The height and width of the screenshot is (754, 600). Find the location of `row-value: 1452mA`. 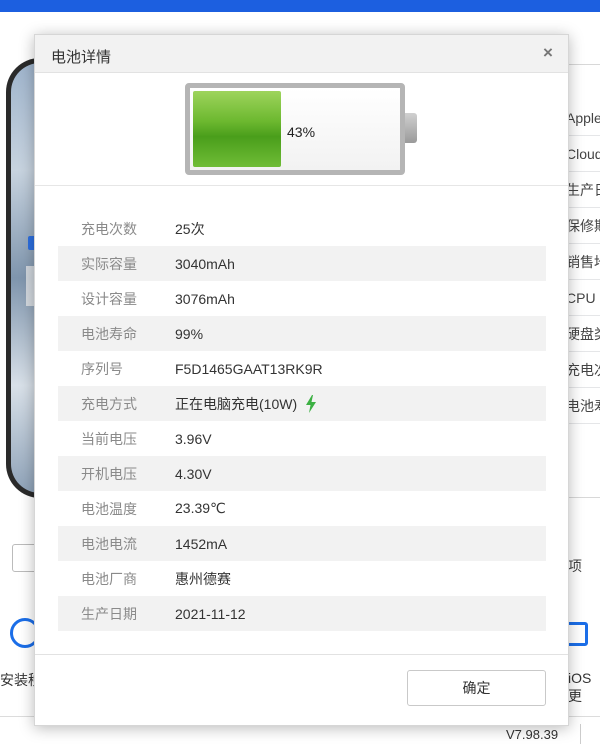

row-value: 1452mA is located at coordinates (201, 543).